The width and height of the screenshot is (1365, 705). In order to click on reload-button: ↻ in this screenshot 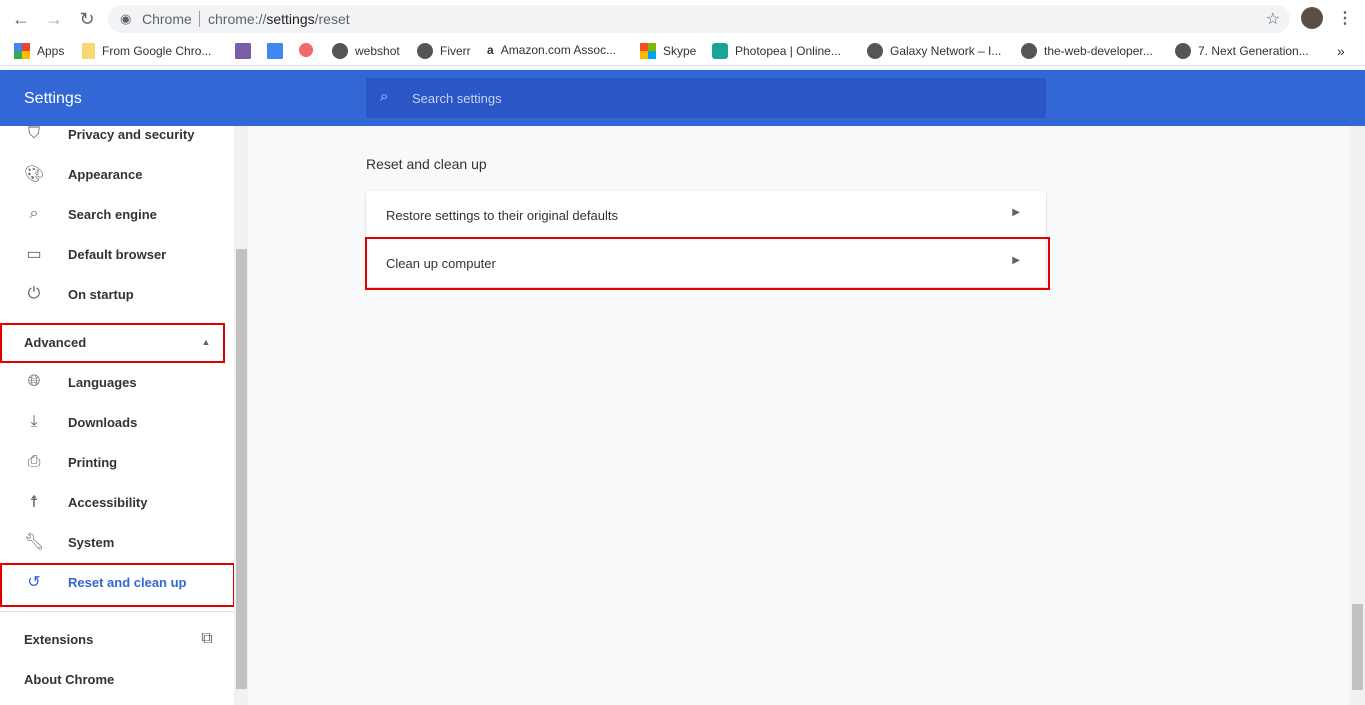, I will do `click(87, 19)`.